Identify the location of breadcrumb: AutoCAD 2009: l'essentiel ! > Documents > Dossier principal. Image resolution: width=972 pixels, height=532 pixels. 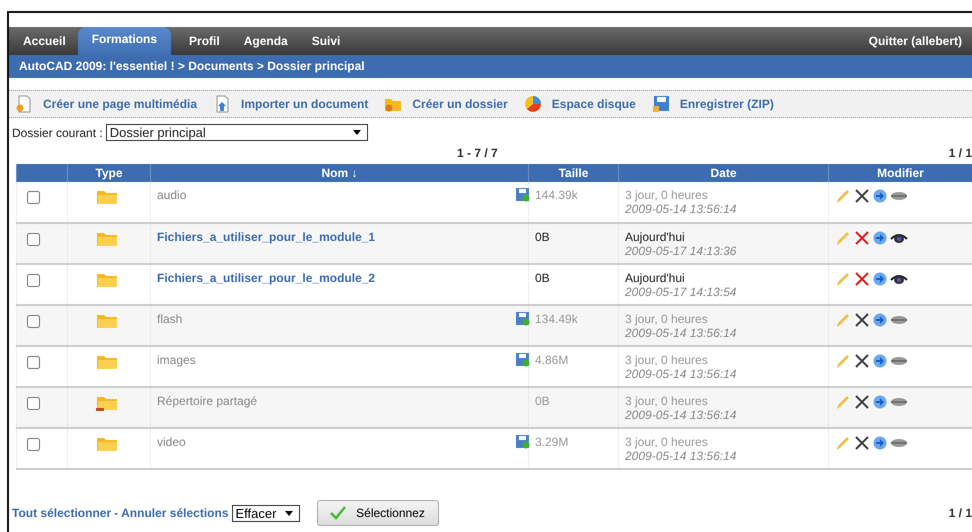
(490, 66).